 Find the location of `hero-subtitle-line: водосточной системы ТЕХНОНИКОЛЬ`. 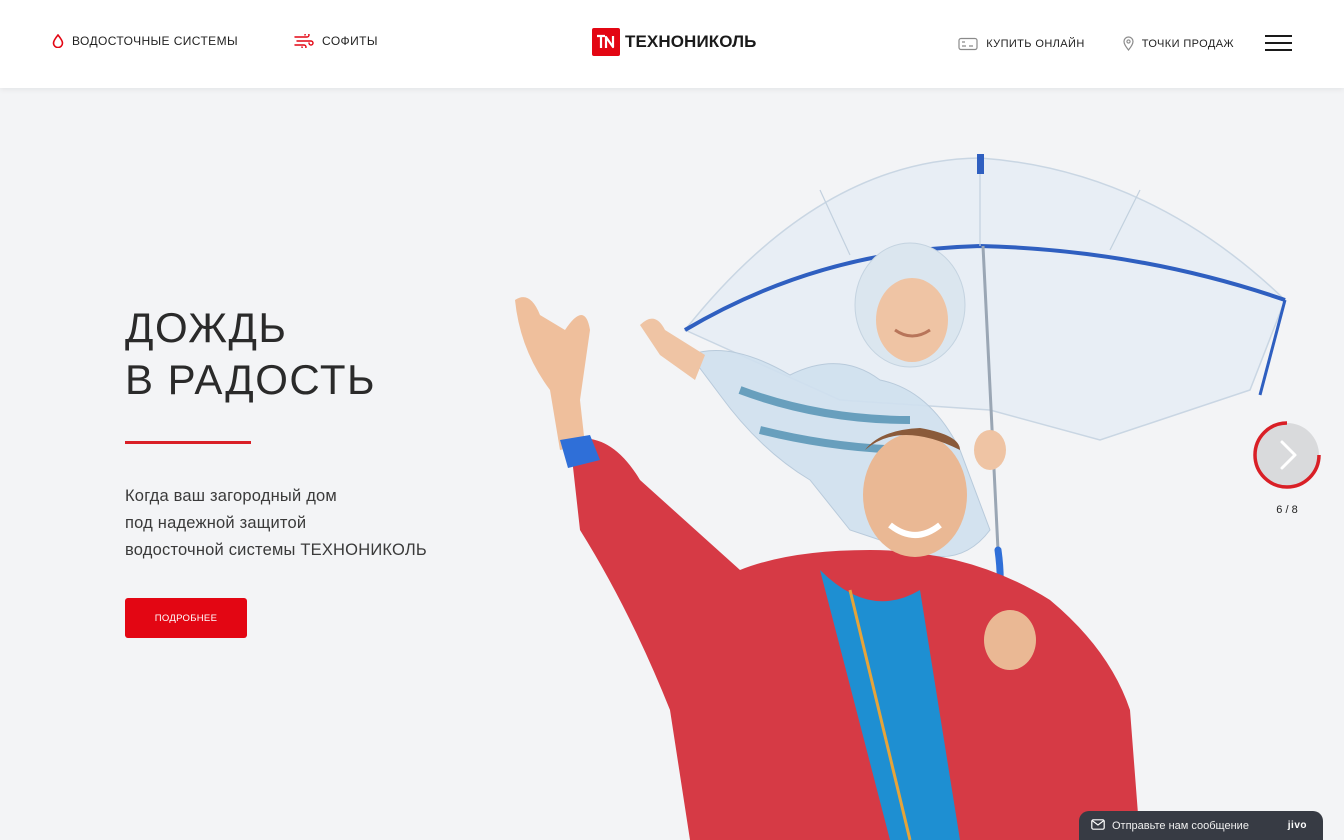

hero-subtitle-line: водосточной системы ТЕХНОНИКОЛЬ is located at coordinates (276, 550).